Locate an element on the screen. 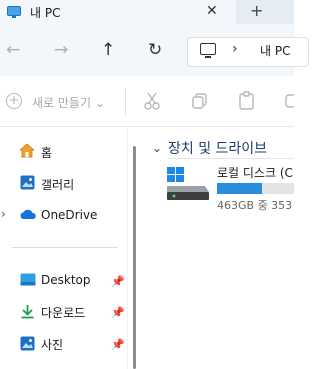 This screenshot has height=369, width=320. pictures-icon is located at coordinates (27, 343).